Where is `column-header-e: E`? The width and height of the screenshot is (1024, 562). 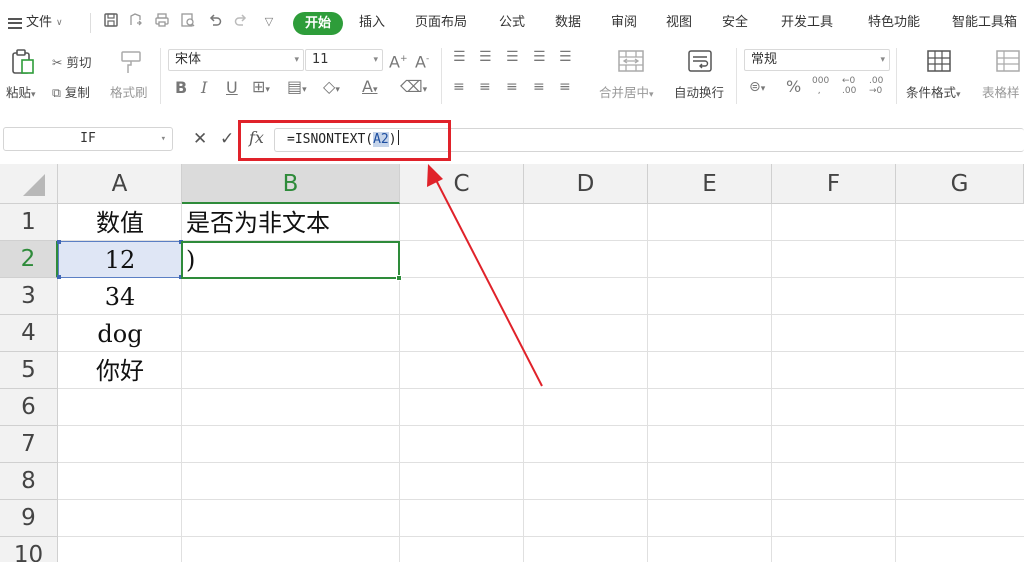 column-header-e: E is located at coordinates (710, 184).